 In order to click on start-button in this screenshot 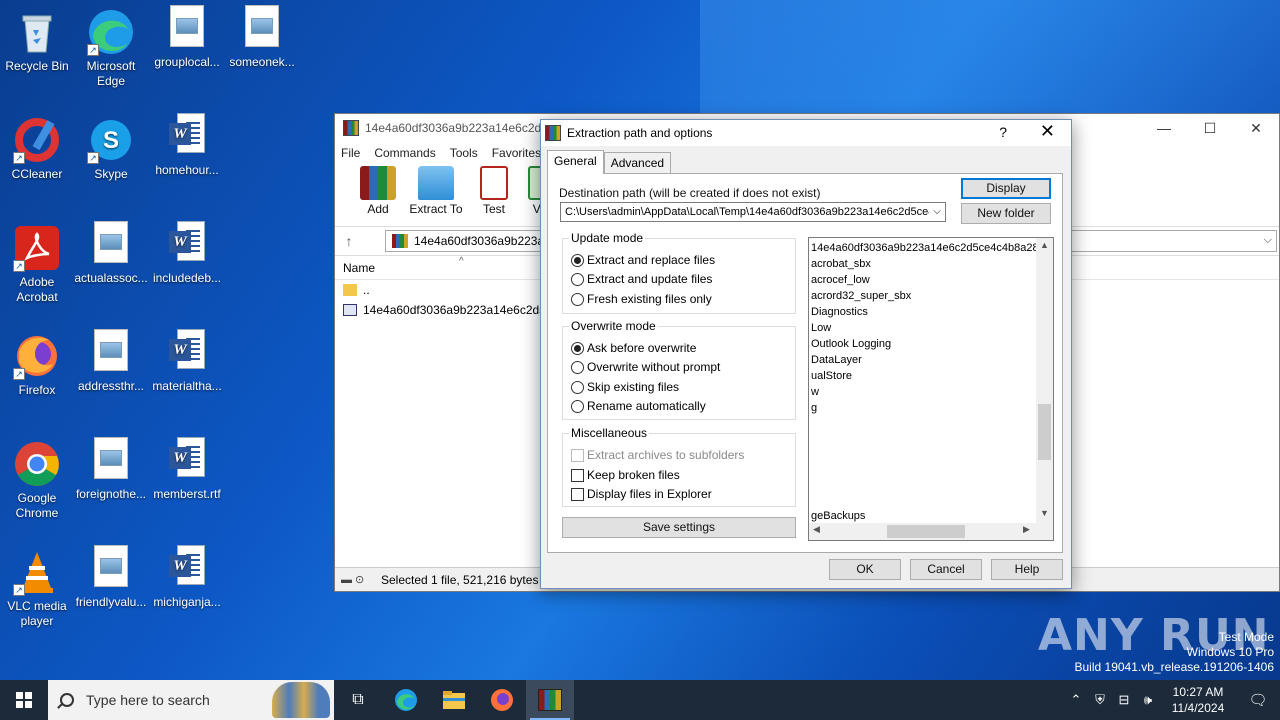, I will do `click(24, 700)`.